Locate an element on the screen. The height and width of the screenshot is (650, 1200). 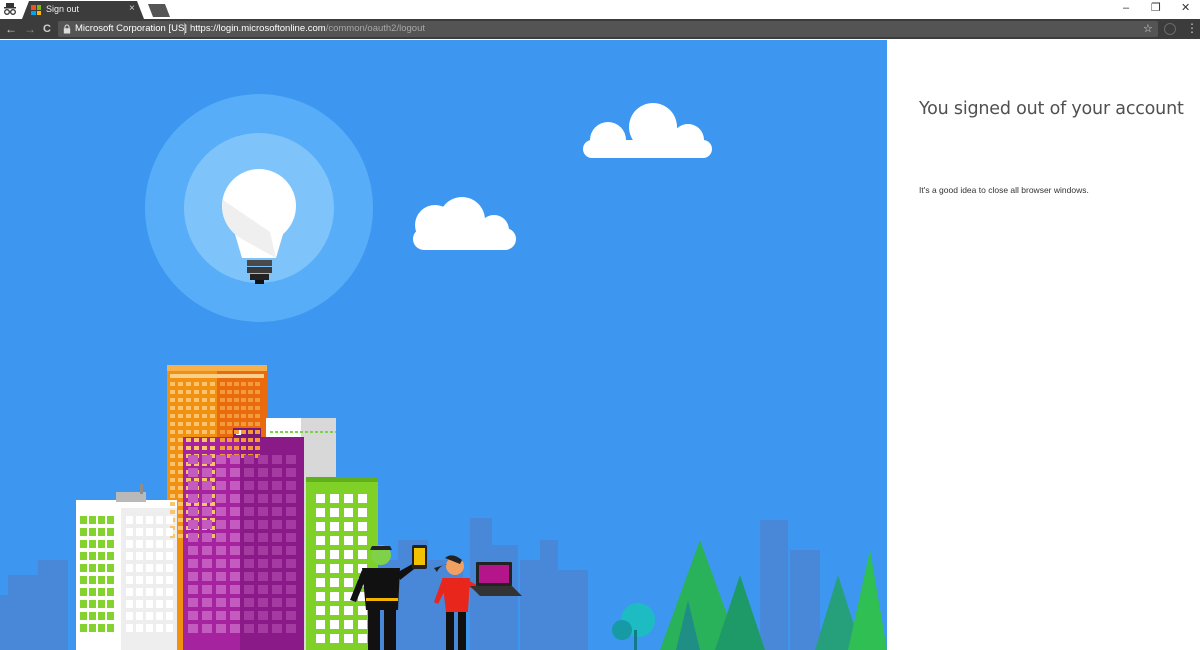
browser-menu-icon: ⋮ is located at coordinates (1192, 28).